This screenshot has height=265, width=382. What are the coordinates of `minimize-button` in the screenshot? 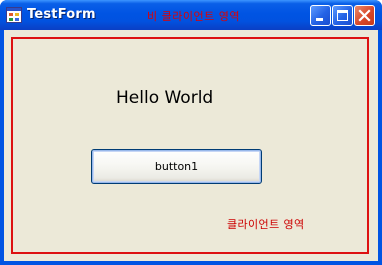 It's located at (320, 15).